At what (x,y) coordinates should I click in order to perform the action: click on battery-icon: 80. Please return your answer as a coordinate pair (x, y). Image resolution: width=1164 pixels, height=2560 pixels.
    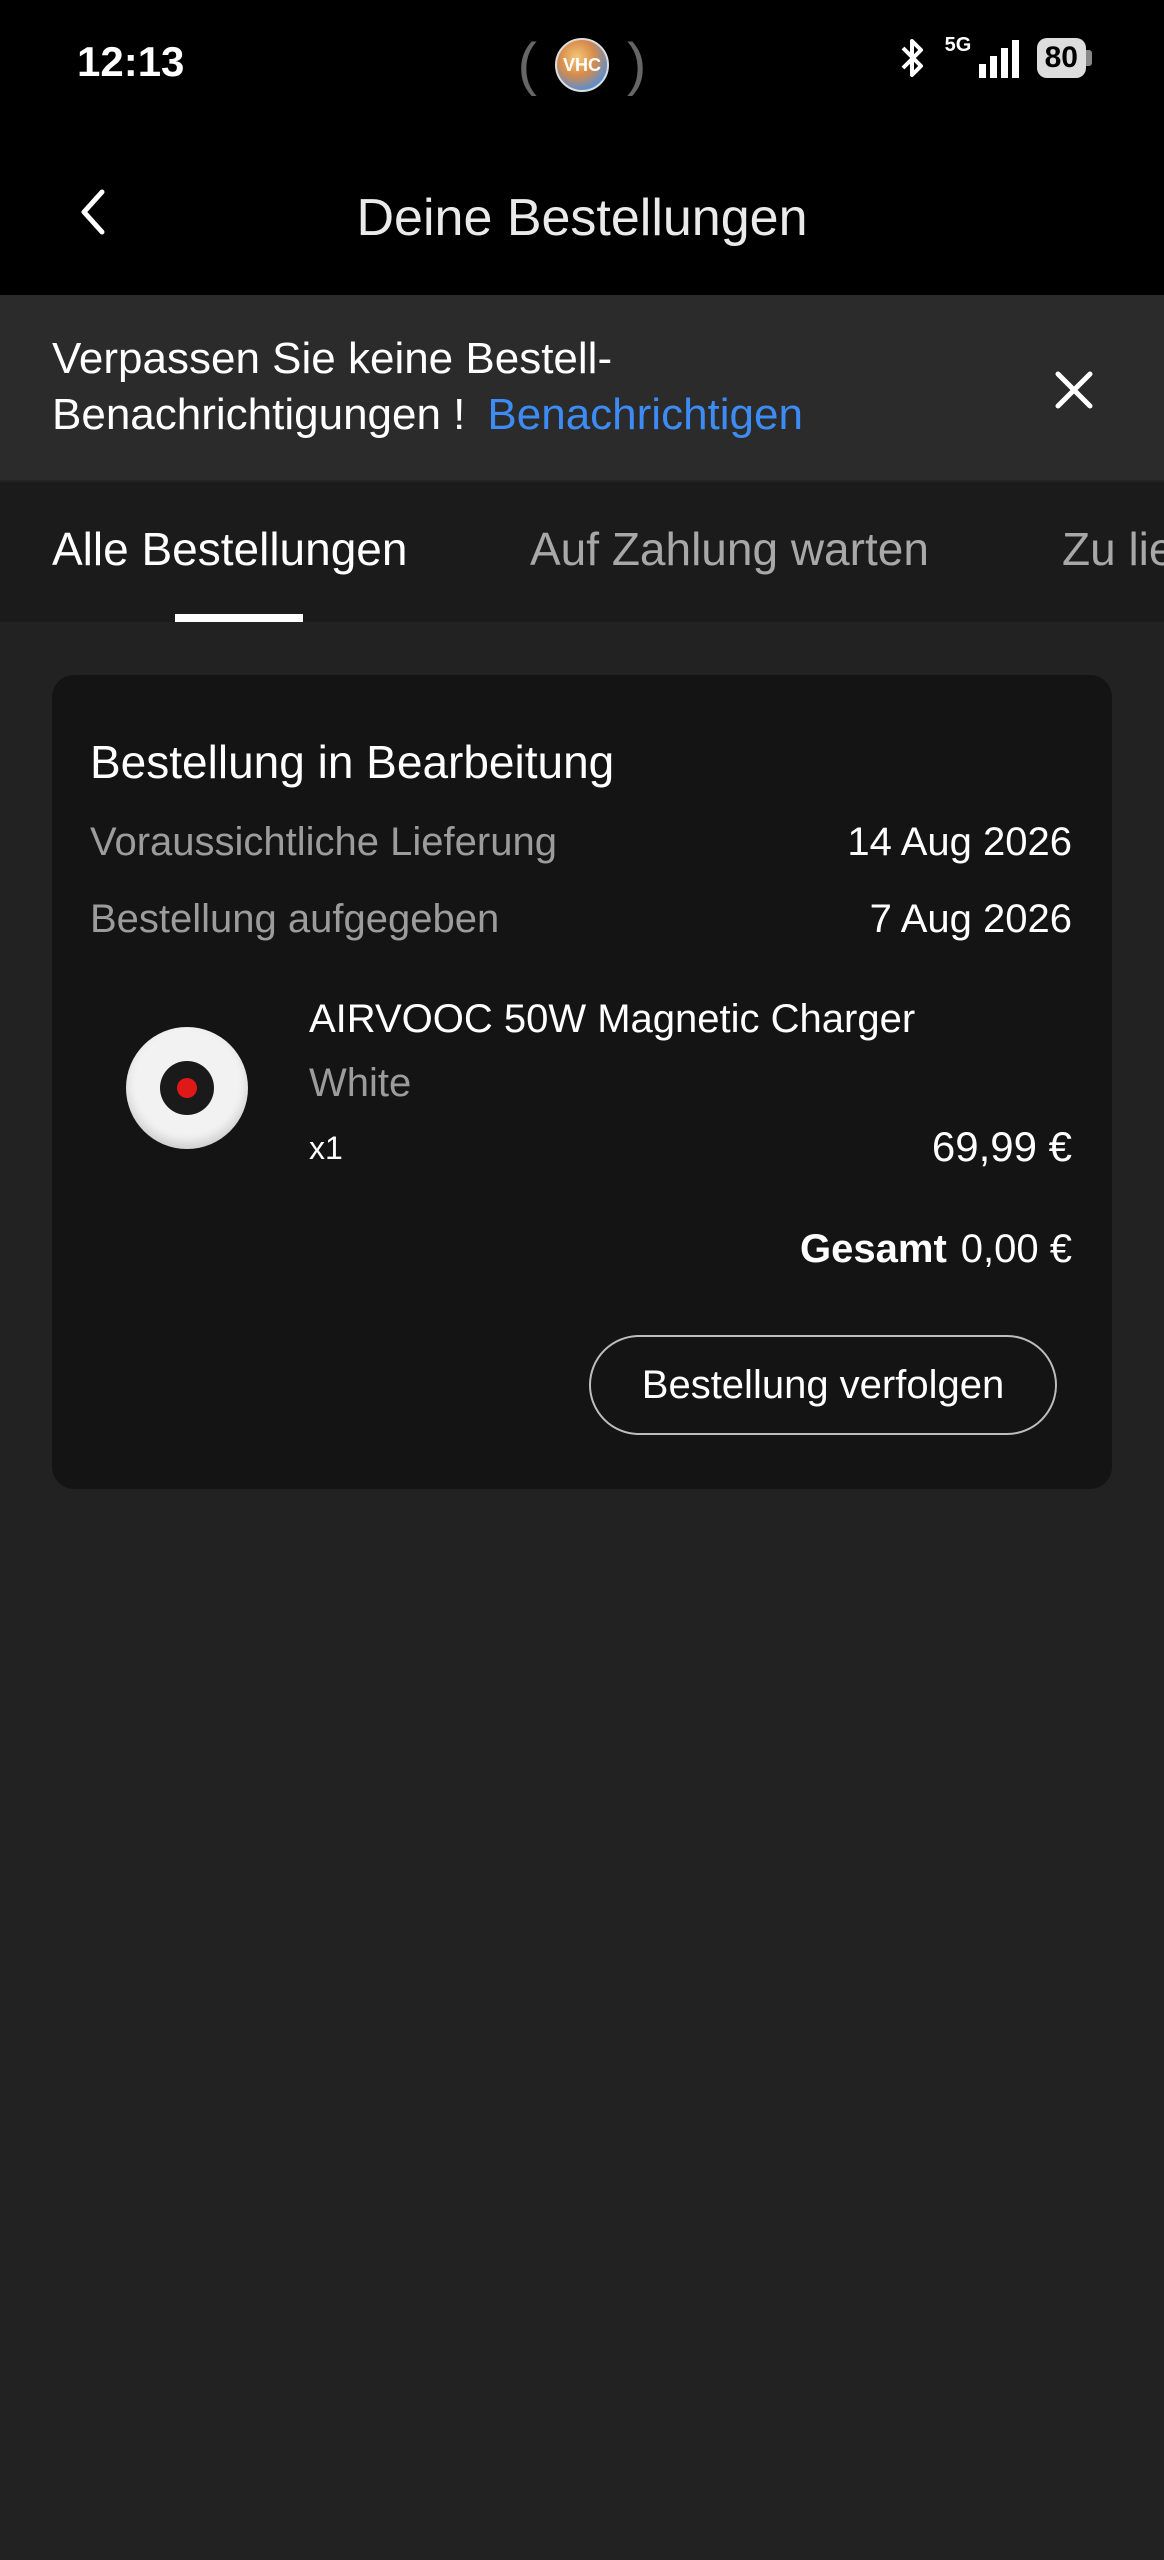
    Looking at the image, I should click on (1064, 58).